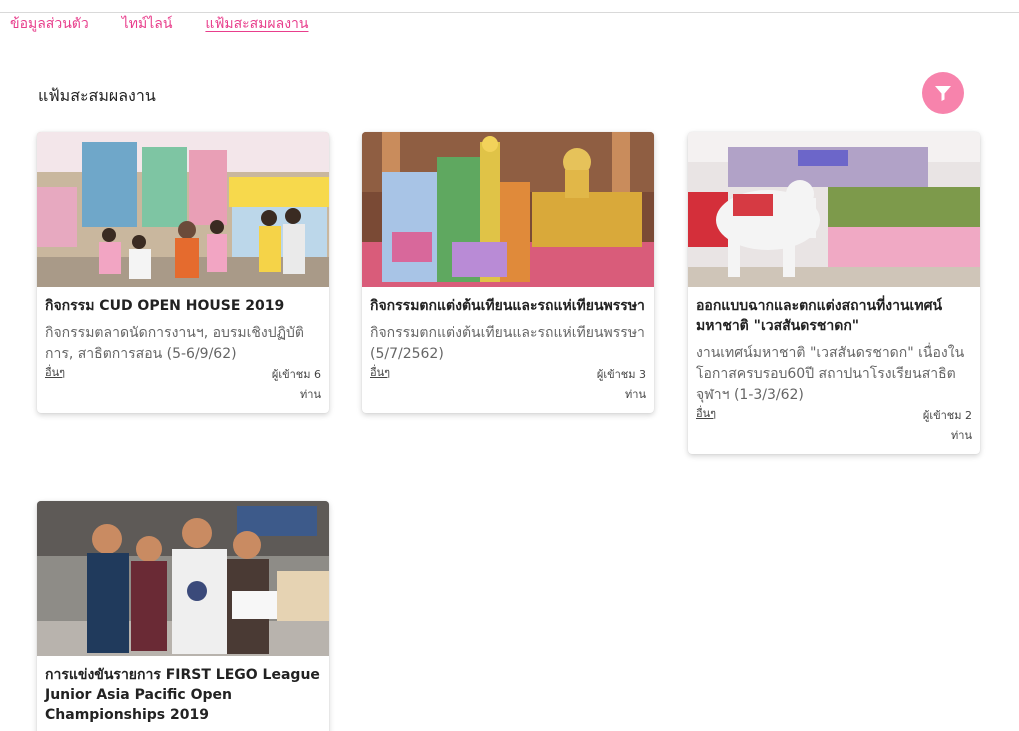 The height and width of the screenshot is (731, 1019). What do you see at coordinates (508, 209) in the screenshot?
I see `card-image-candle-festival` at bounding box center [508, 209].